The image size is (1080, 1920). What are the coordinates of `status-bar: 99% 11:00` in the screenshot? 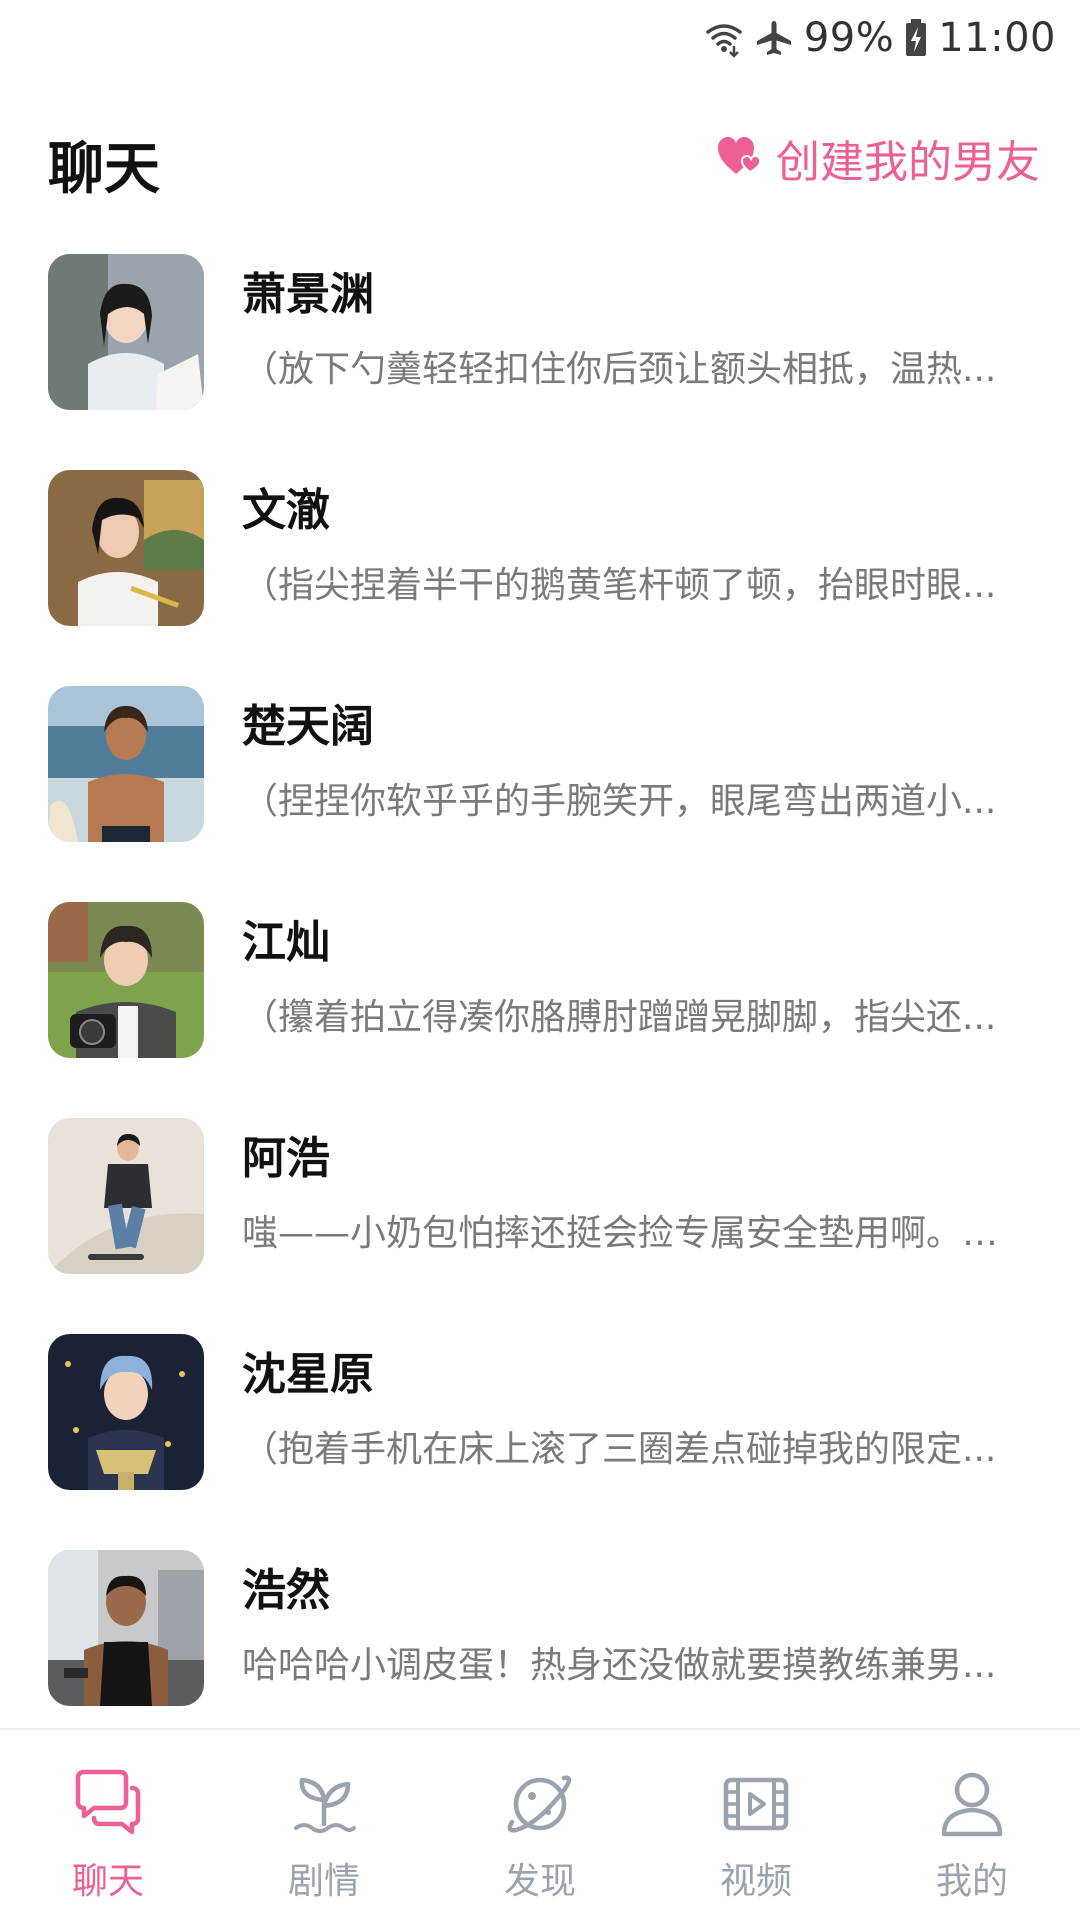 It's located at (540, 38).